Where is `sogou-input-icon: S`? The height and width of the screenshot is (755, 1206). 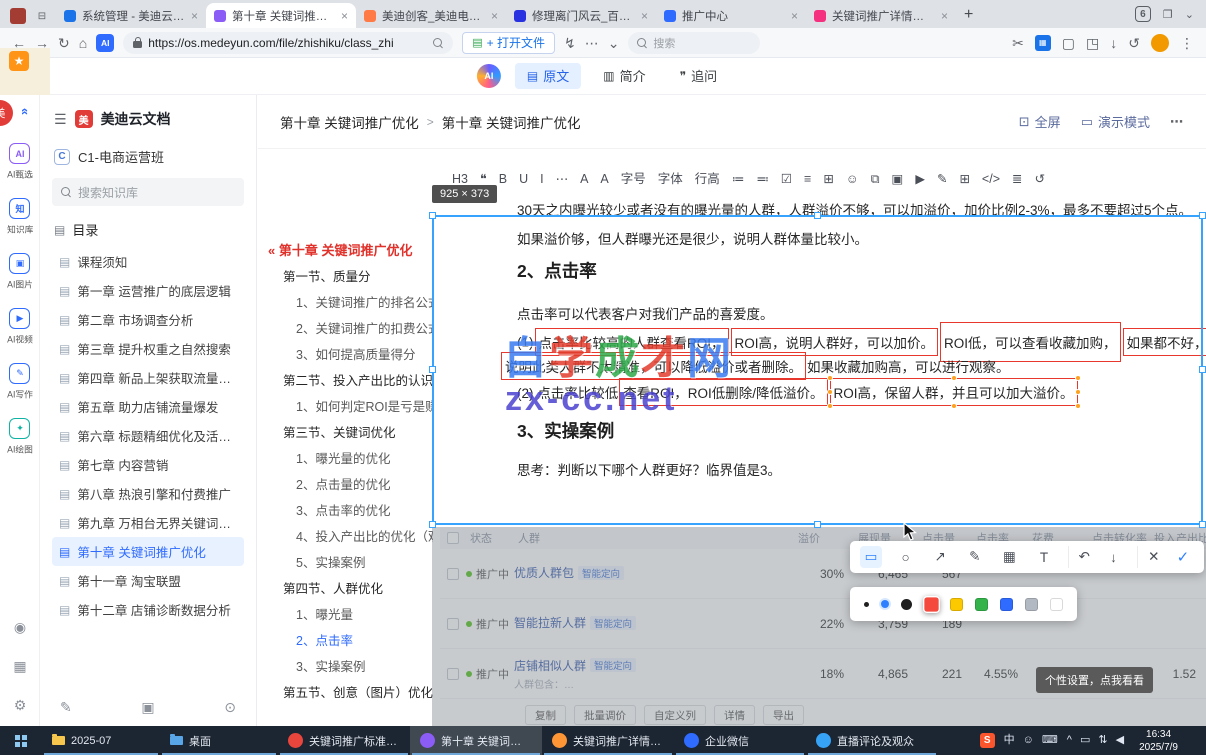 sogou-input-icon: S is located at coordinates (987, 740).